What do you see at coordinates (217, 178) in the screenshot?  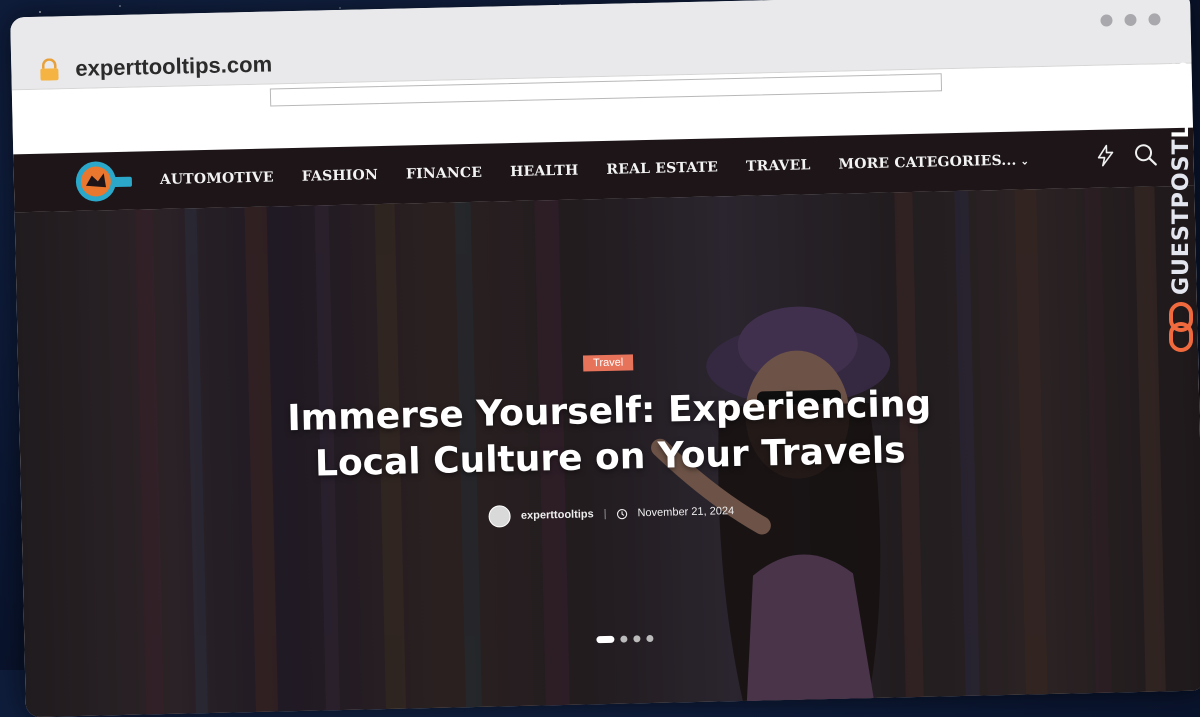 I see `nav-item-automotive: AUTOMOTIVE` at bounding box center [217, 178].